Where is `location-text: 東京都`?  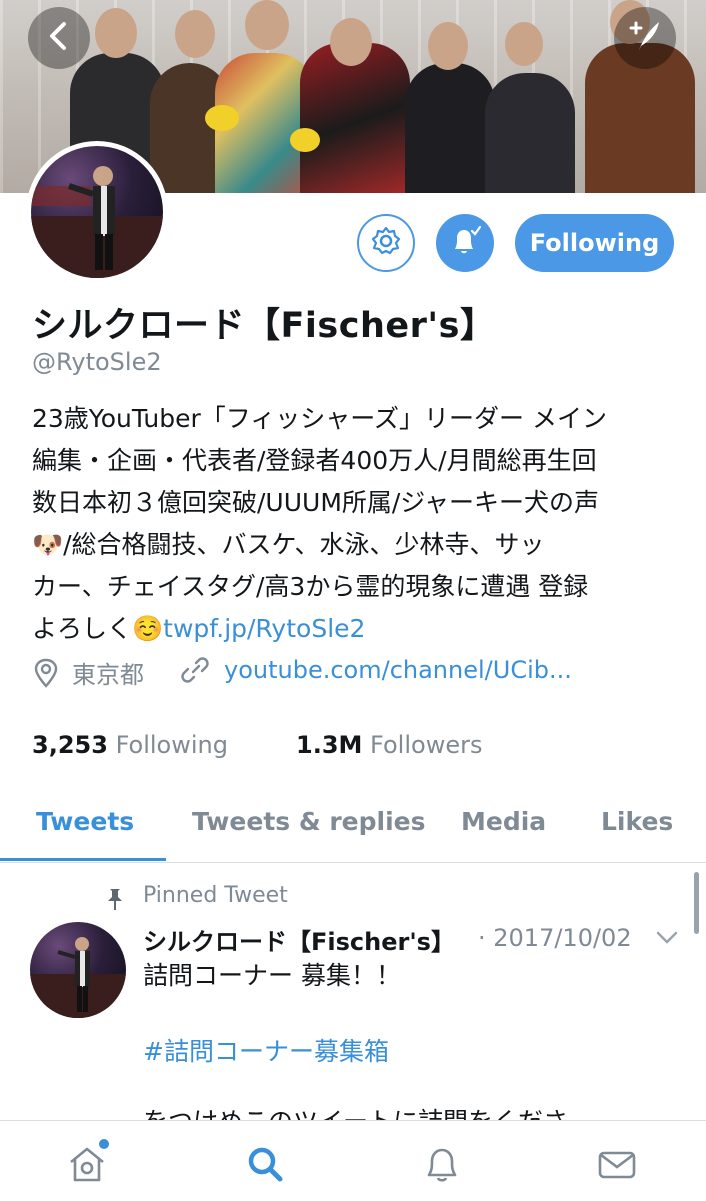 location-text: 東京都 is located at coordinates (108, 675).